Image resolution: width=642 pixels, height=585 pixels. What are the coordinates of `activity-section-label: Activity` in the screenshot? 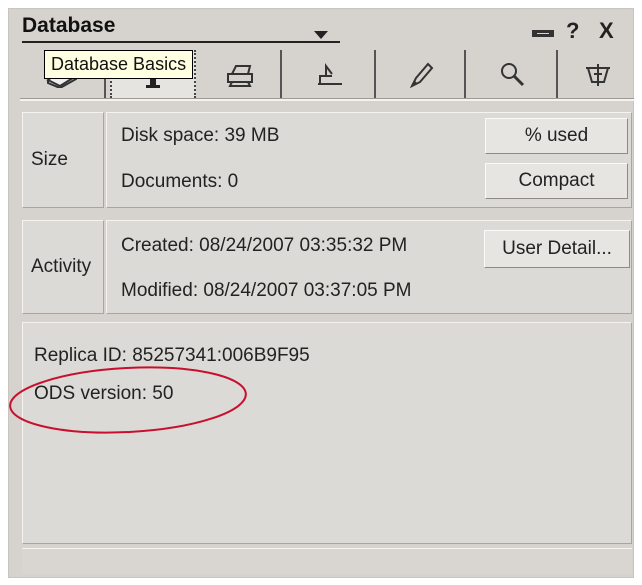 It's located at (63, 267).